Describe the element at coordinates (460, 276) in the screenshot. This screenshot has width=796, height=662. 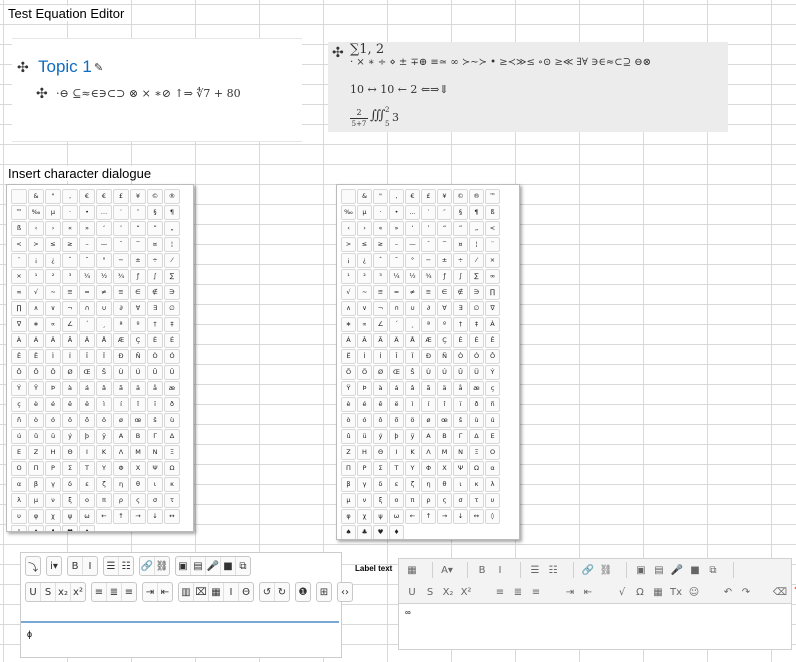
I see `character-cell: ∫` at that location.